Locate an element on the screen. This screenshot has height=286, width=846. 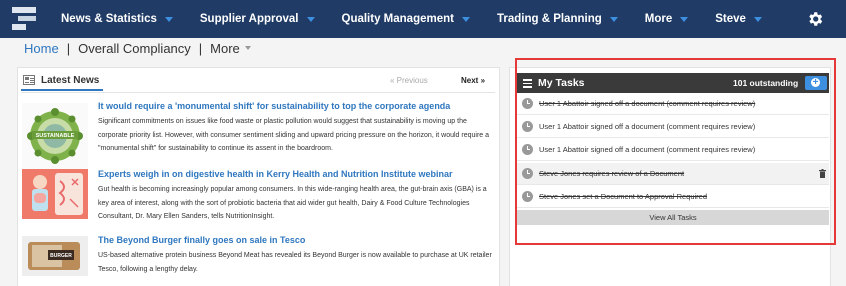
gear-icon is located at coordinates (815, 19).